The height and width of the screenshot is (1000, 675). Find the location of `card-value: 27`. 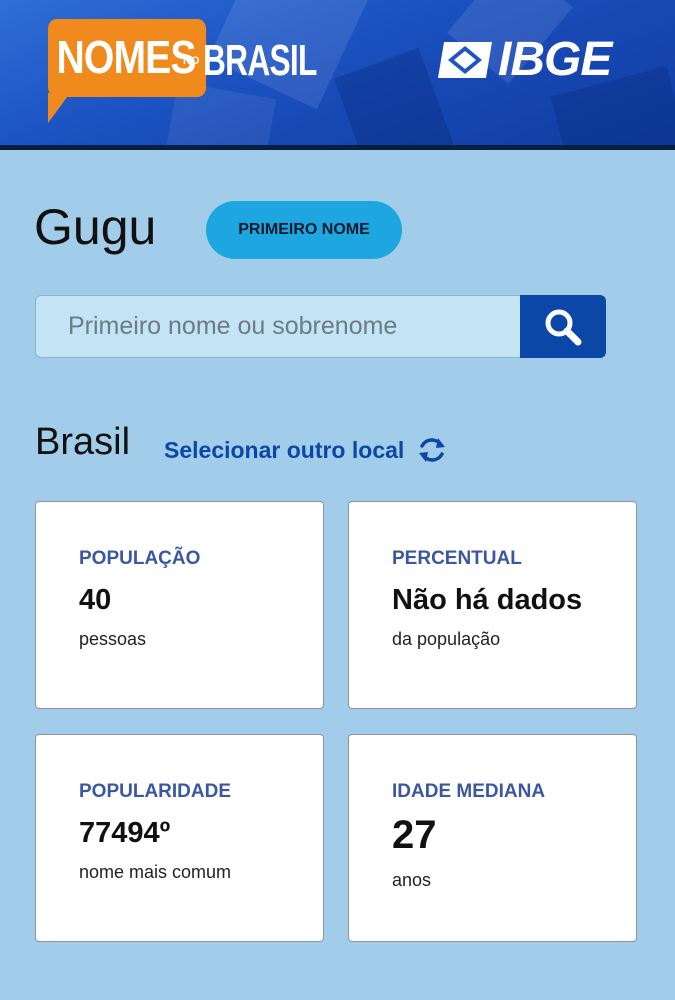

card-value: 27 is located at coordinates (414, 835).